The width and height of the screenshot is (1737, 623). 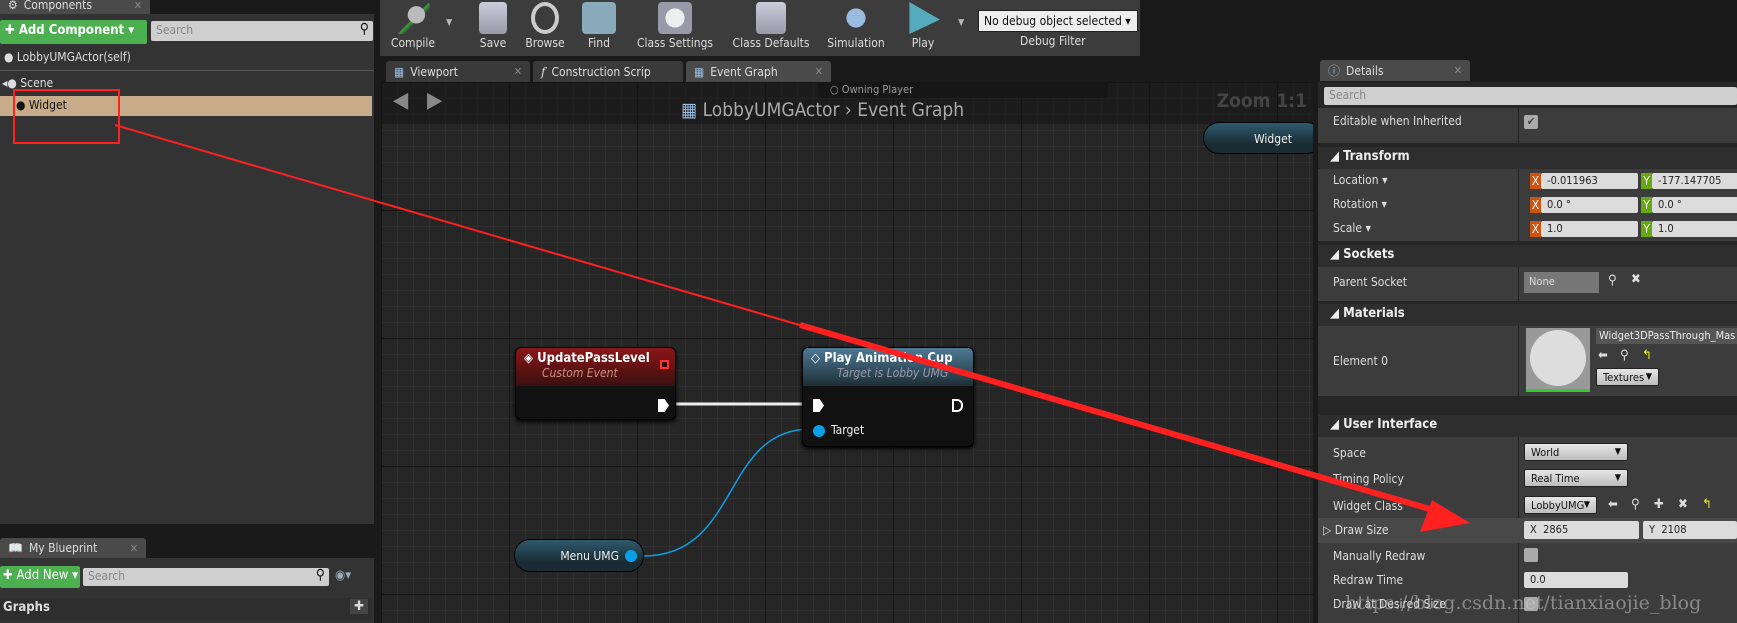 I want to click on section-title: Sockets, so click(x=1369, y=254).